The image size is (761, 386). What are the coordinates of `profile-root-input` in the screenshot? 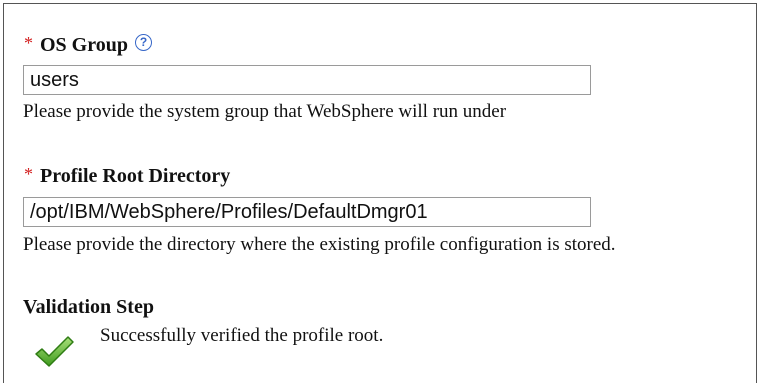 It's located at (307, 212).